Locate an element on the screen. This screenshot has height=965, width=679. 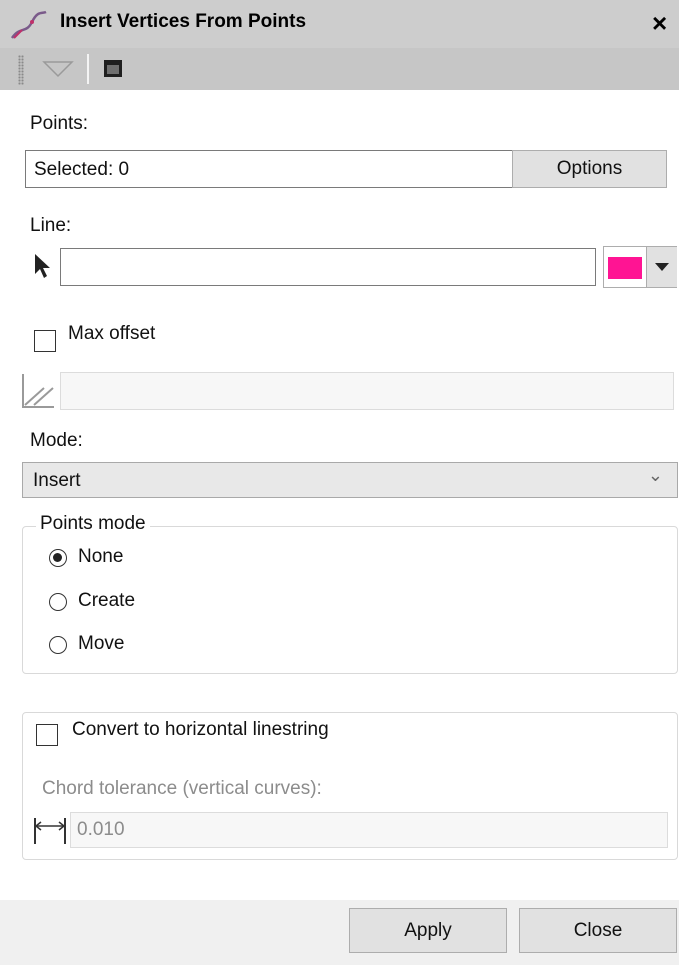
width-measure-icon is located at coordinates (50, 831).